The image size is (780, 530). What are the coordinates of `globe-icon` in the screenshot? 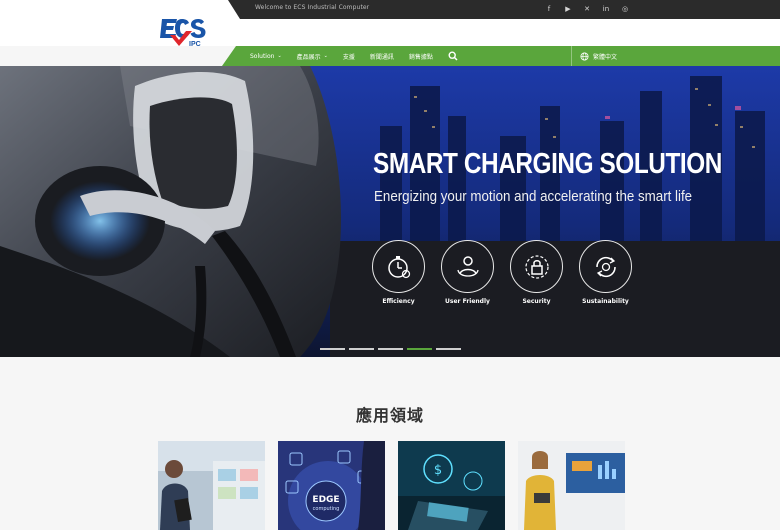 It's located at (584, 56).